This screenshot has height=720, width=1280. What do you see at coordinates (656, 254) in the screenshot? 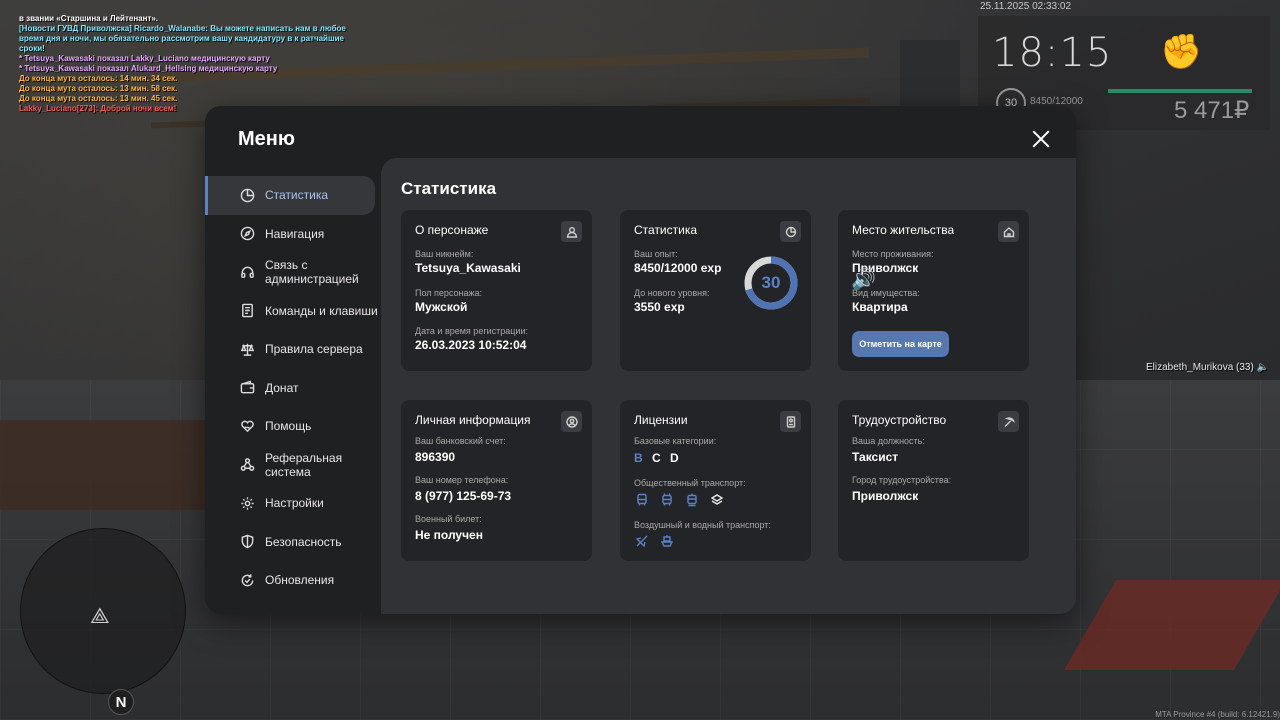
I see `exp-label: Ваш опыт:` at bounding box center [656, 254].